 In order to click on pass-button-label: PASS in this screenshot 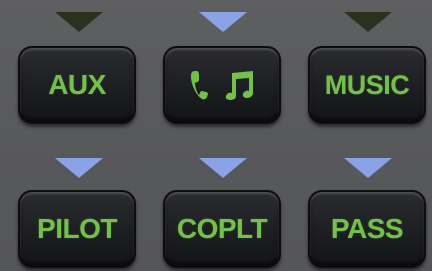, I will do `click(367, 228)`.